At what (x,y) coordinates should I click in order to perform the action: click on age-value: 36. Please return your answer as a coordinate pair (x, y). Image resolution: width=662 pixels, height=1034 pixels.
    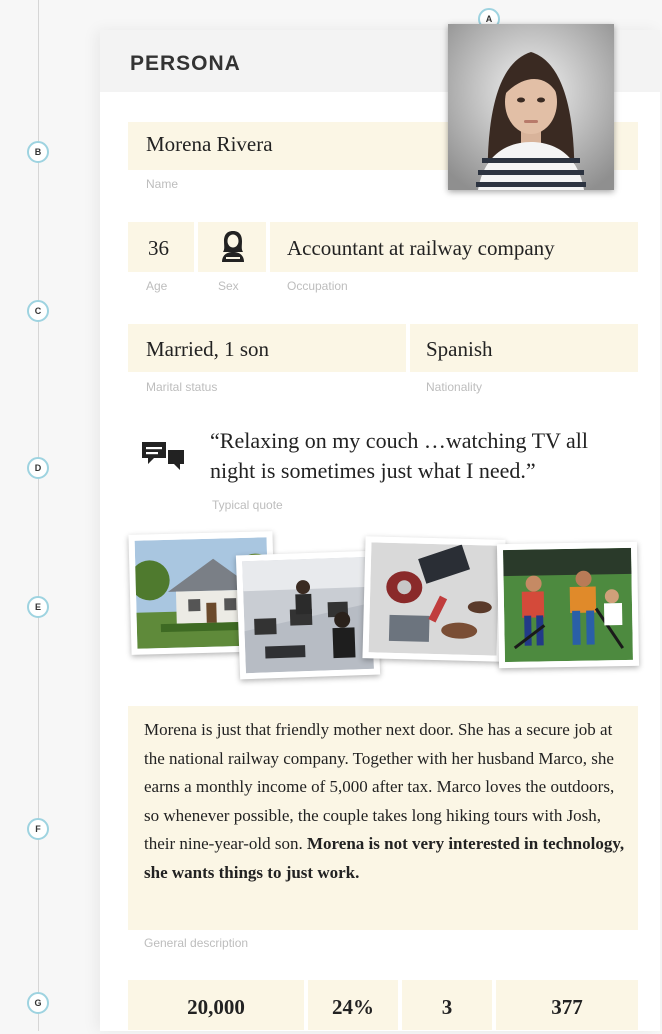
    Looking at the image, I should click on (158, 248).